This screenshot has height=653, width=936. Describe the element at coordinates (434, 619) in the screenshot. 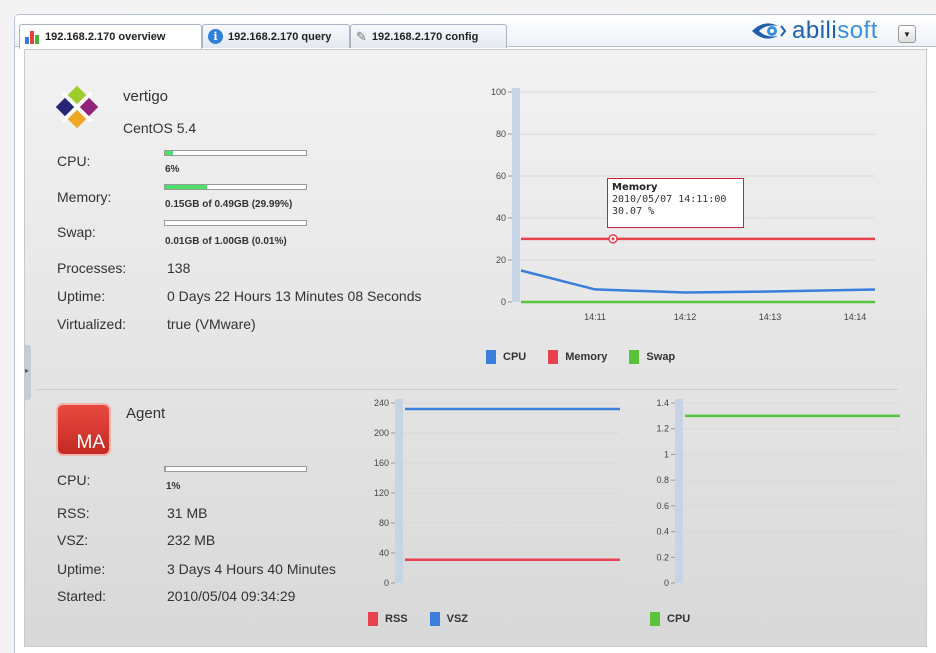

I see `legend-swatch-vsz` at that location.